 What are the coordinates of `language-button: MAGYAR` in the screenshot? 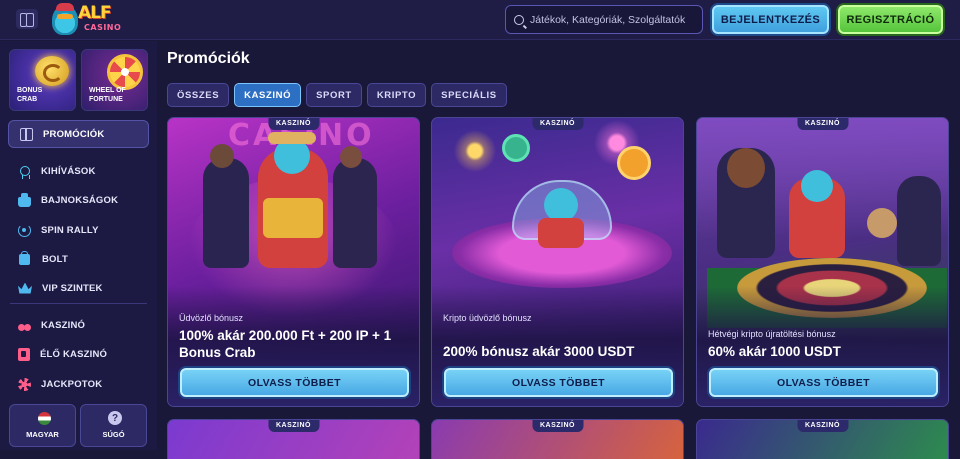 It's located at (42, 425).